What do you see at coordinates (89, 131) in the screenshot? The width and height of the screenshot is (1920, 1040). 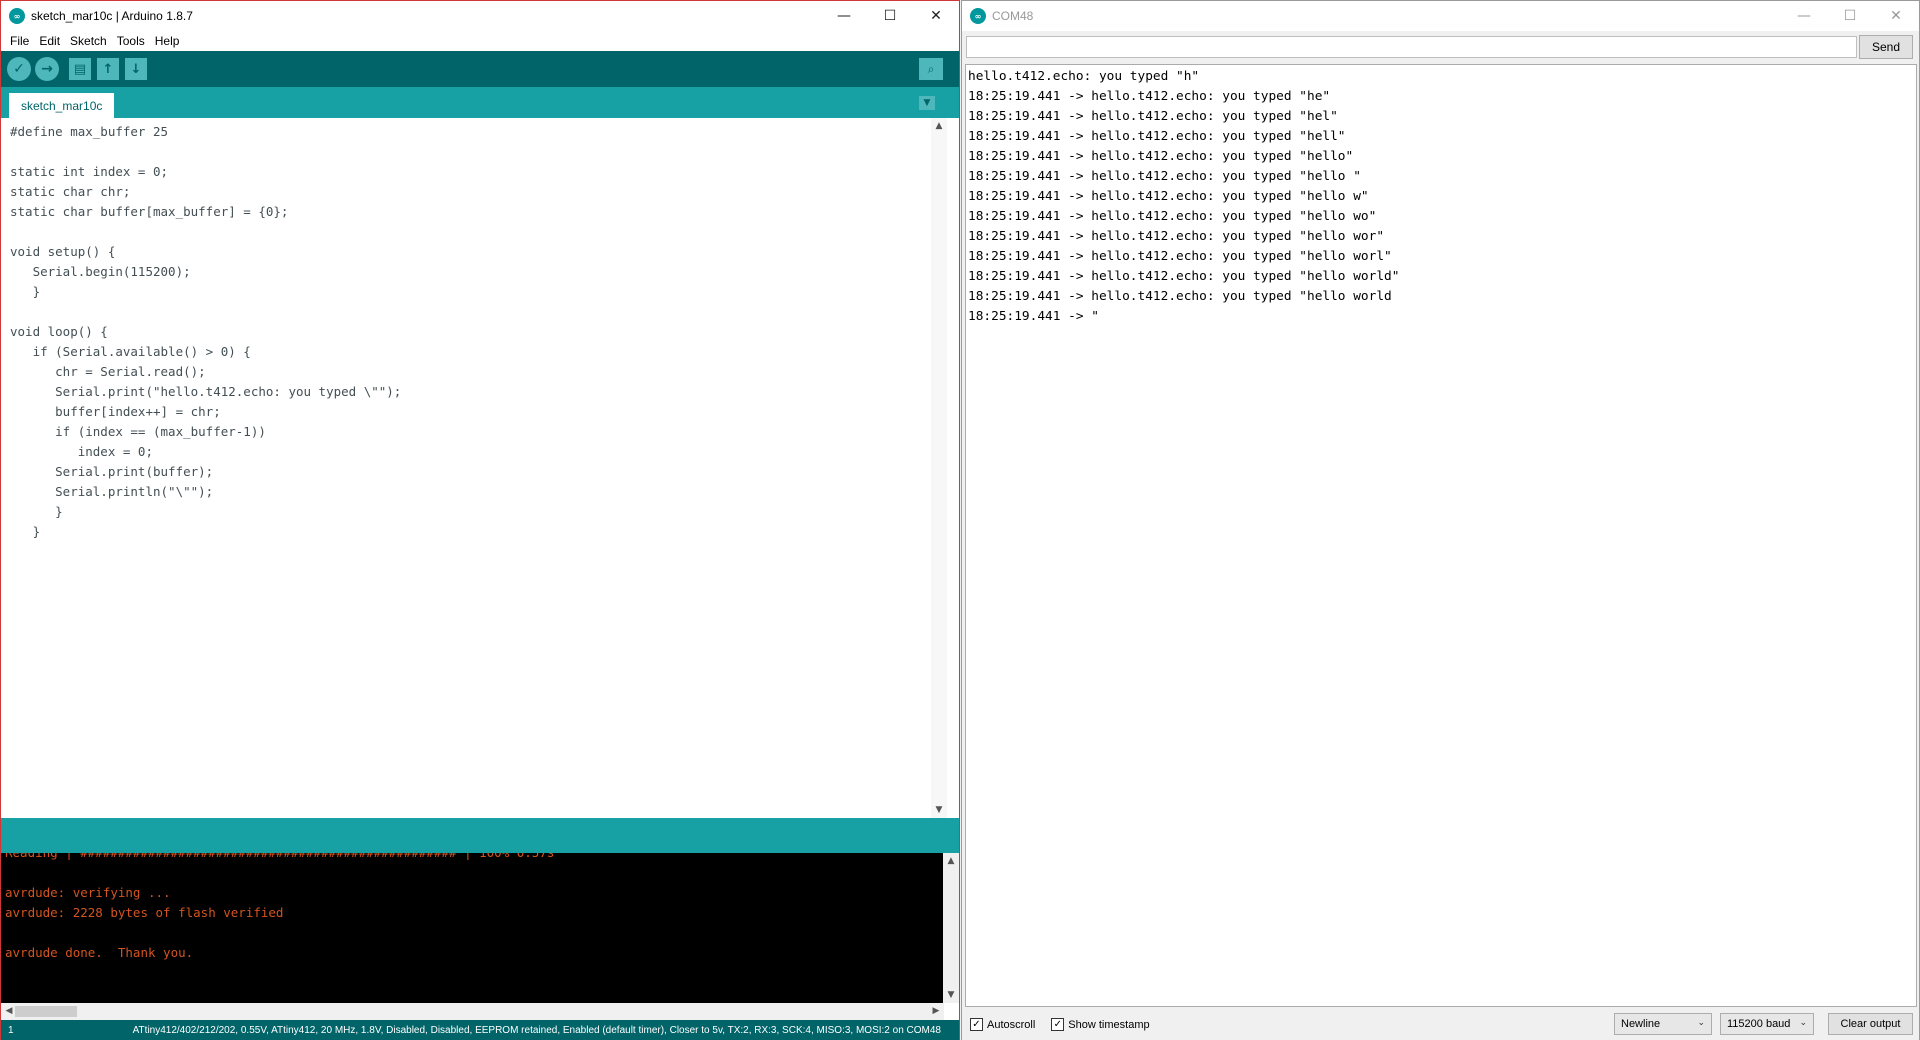 I see `code-line: #define max_buffer 25` at bounding box center [89, 131].